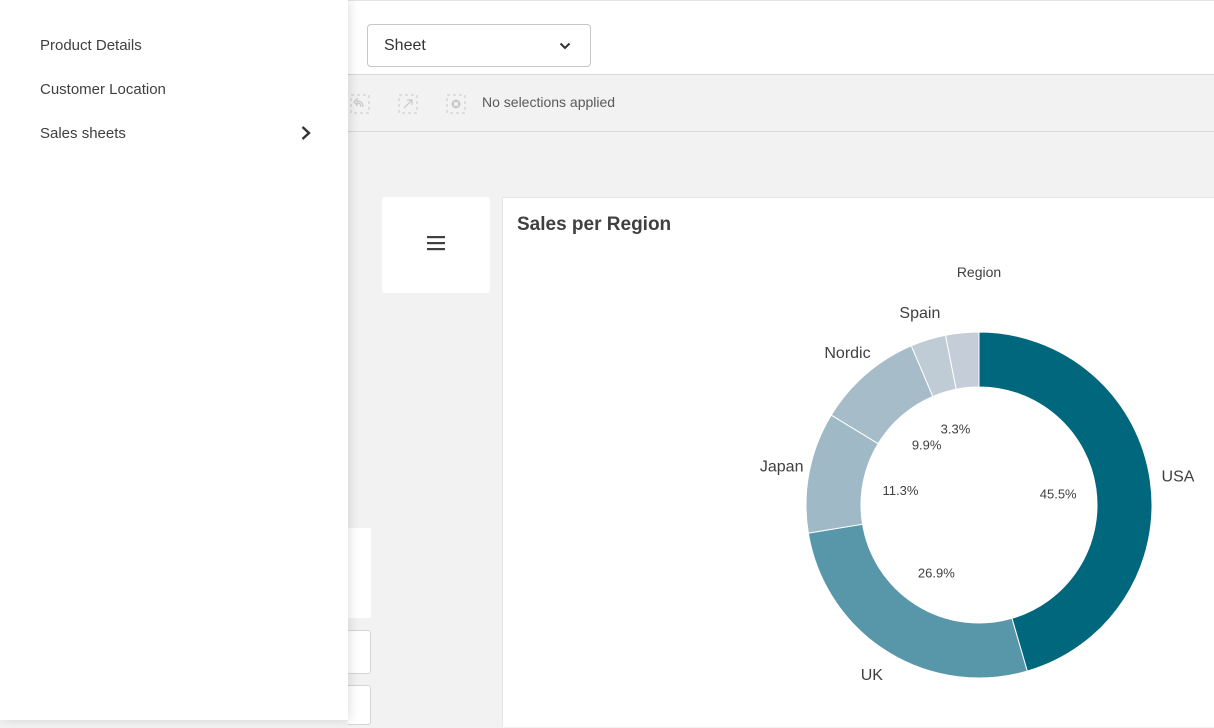 The height and width of the screenshot is (728, 1214). Describe the element at coordinates (103, 89) in the screenshot. I see `nav-item-label: Customer Location` at that location.